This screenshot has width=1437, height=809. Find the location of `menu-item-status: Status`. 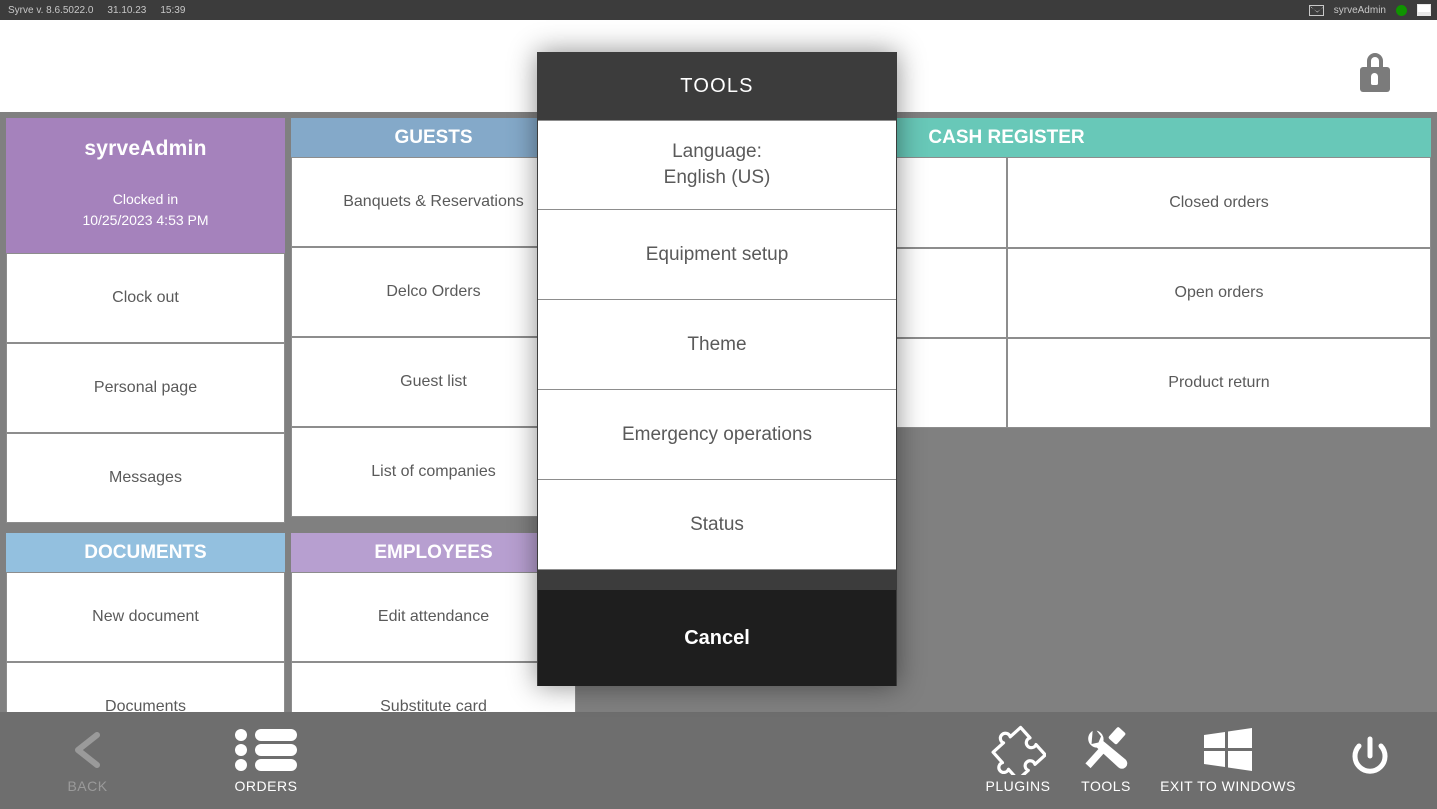

menu-item-status: Status is located at coordinates (717, 525).